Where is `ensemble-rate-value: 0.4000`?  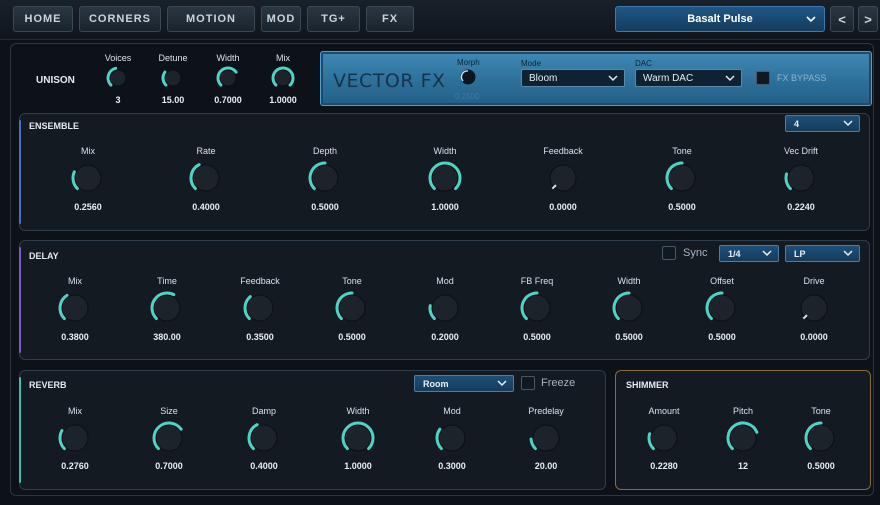 ensemble-rate-value: 0.4000 is located at coordinates (206, 207).